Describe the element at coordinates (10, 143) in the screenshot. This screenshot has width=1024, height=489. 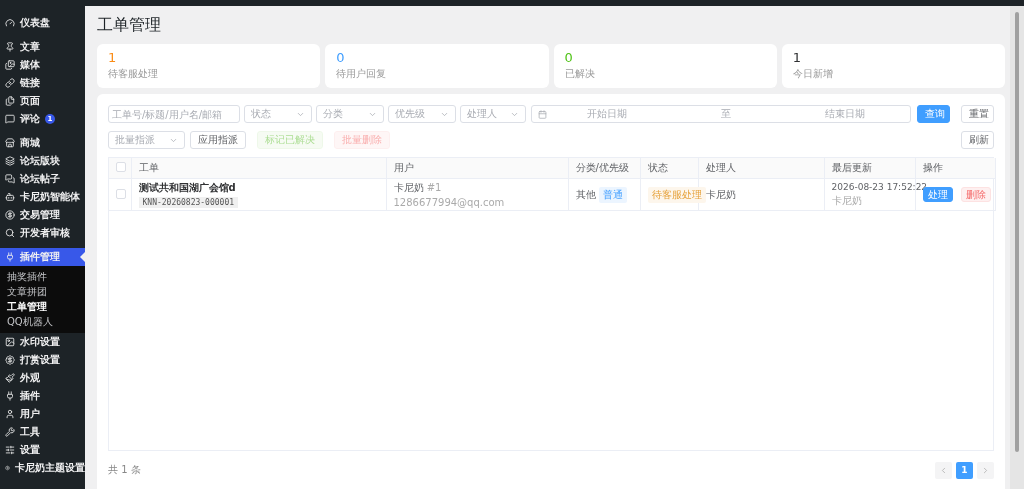
I see `store-icon` at that location.